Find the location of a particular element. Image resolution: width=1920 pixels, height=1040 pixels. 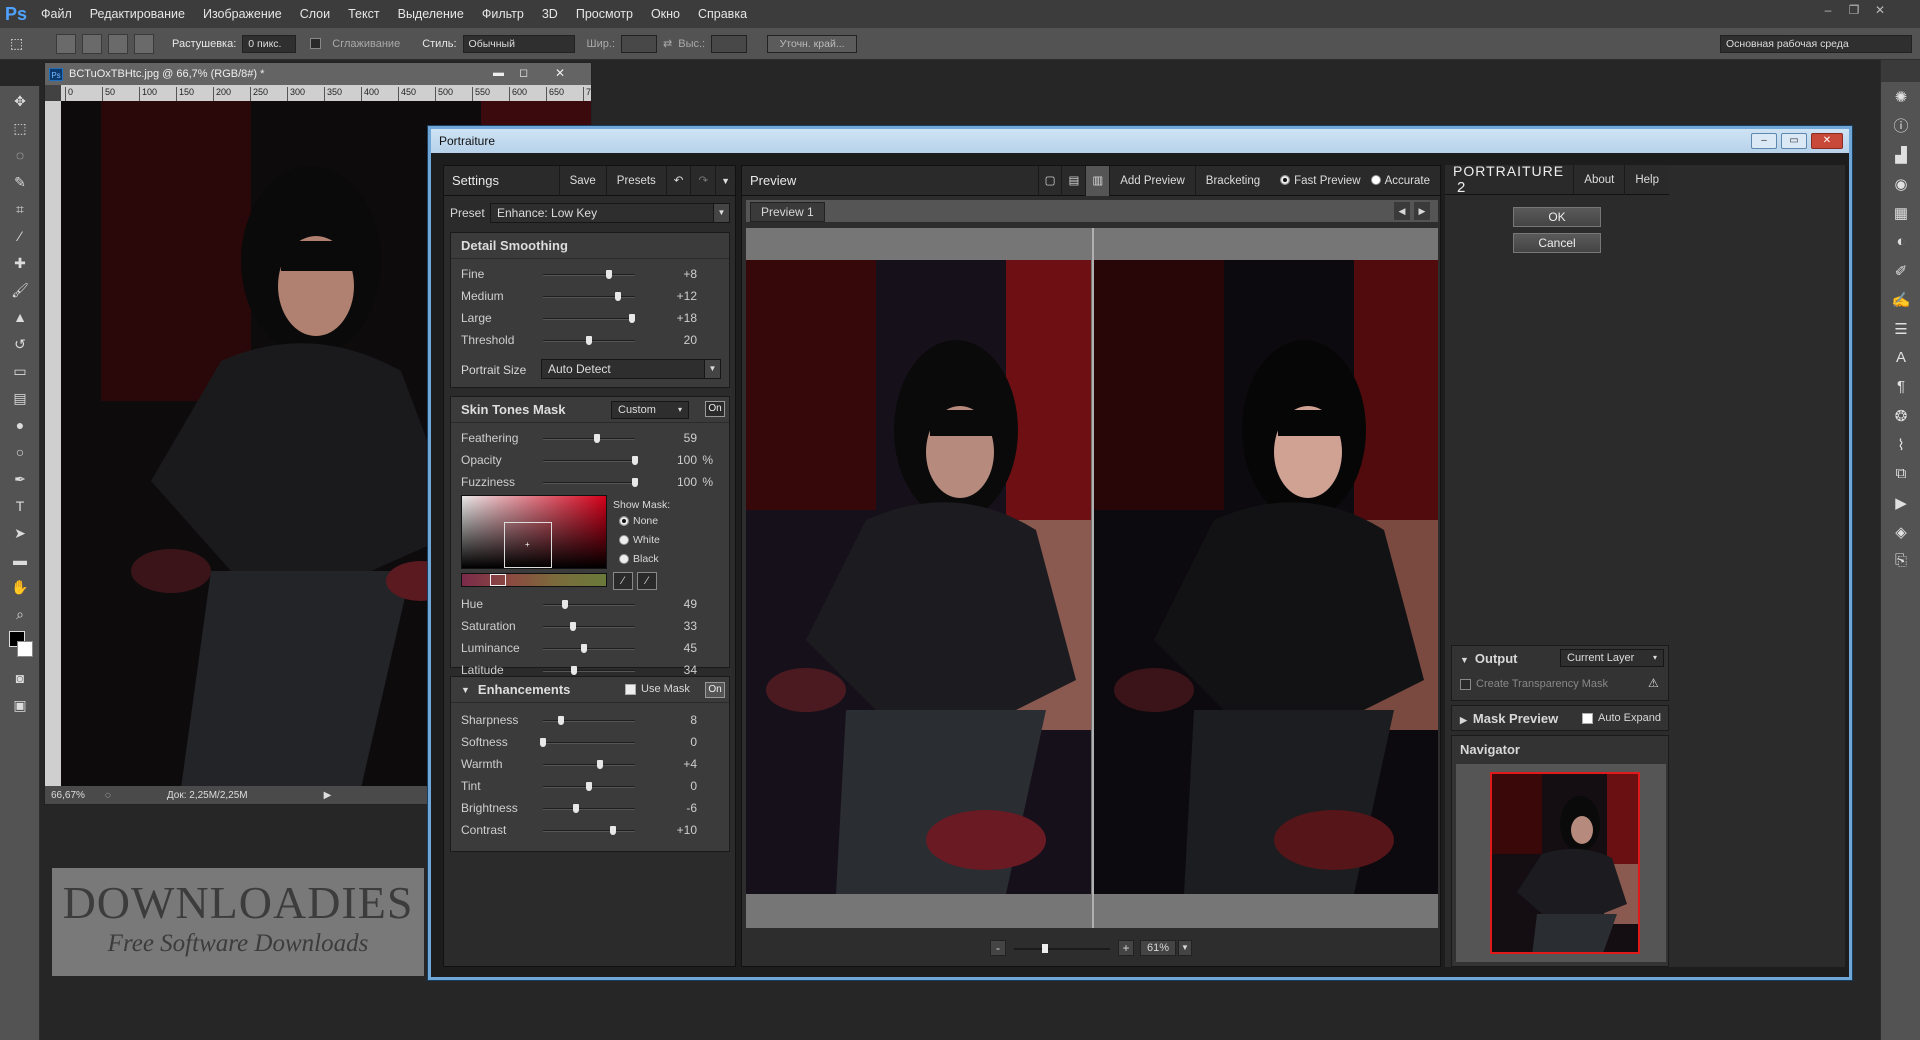

cancel-button: Cancel is located at coordinates (1557, 243).